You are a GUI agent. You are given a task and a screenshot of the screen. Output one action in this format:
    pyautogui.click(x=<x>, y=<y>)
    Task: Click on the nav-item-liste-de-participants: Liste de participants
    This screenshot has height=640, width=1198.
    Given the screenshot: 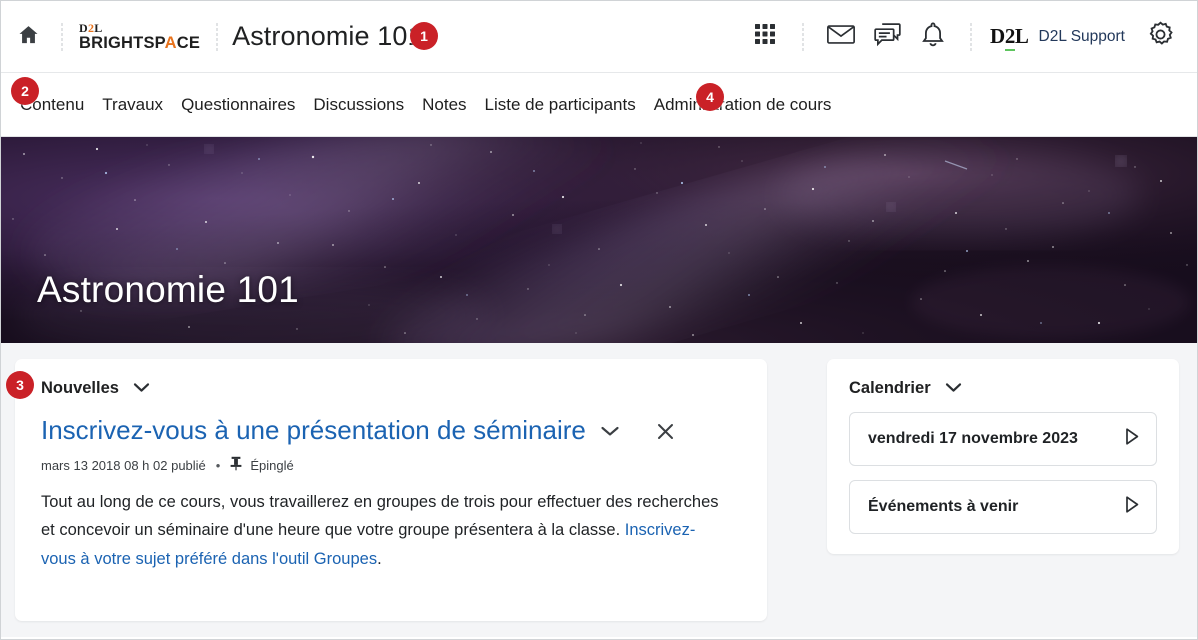 What is the action you would take?
    pyautogui.click(x=560, y=105)
    